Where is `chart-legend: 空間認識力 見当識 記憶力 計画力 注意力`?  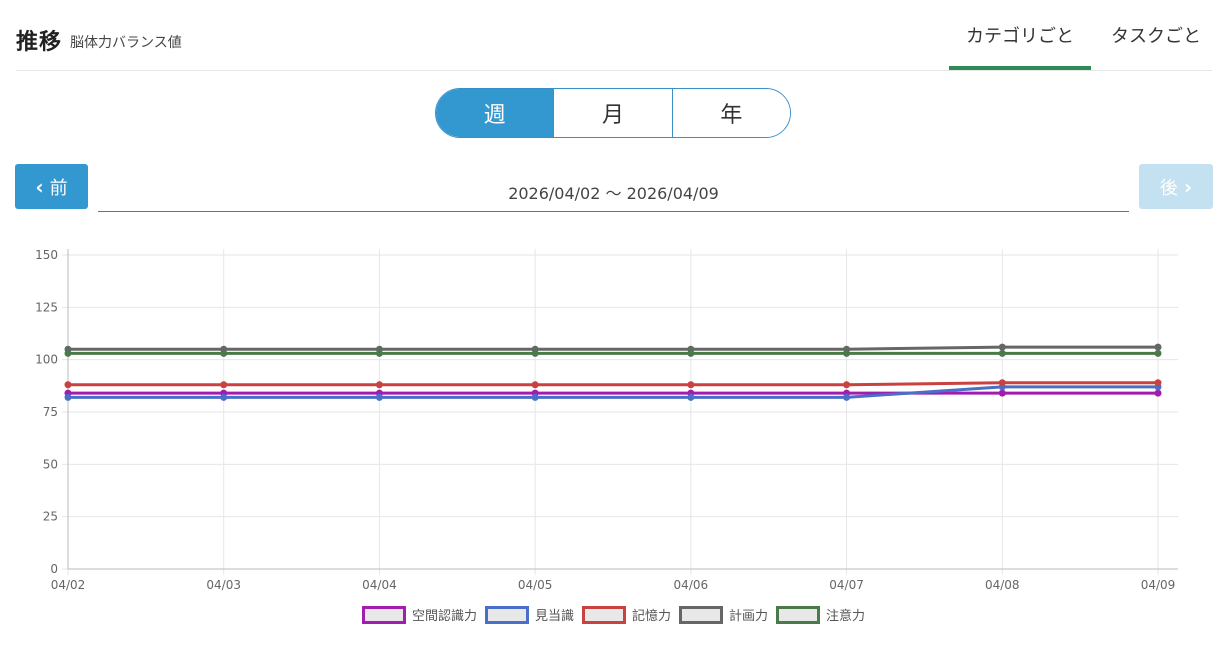
chart-legend: 空間認識力 見当識 記憶力 計画力 注意力 is located at coordinates (613, 614).